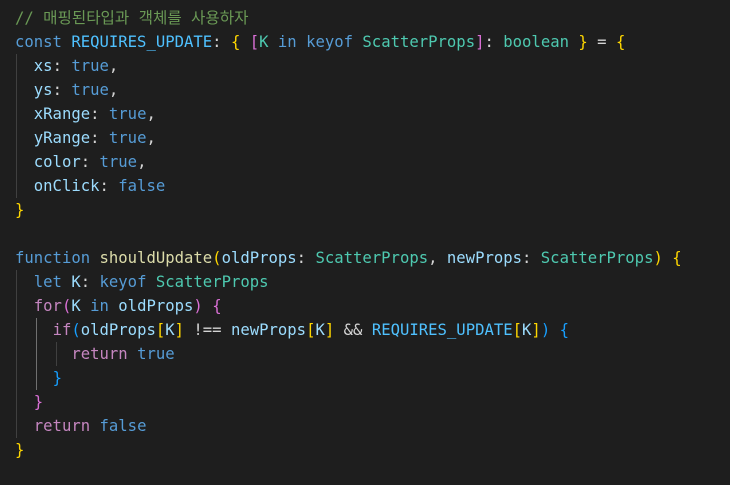 The width and height of the screenshot is (730, 485). I want to click on code-line: color: true,, so click(81, 162).